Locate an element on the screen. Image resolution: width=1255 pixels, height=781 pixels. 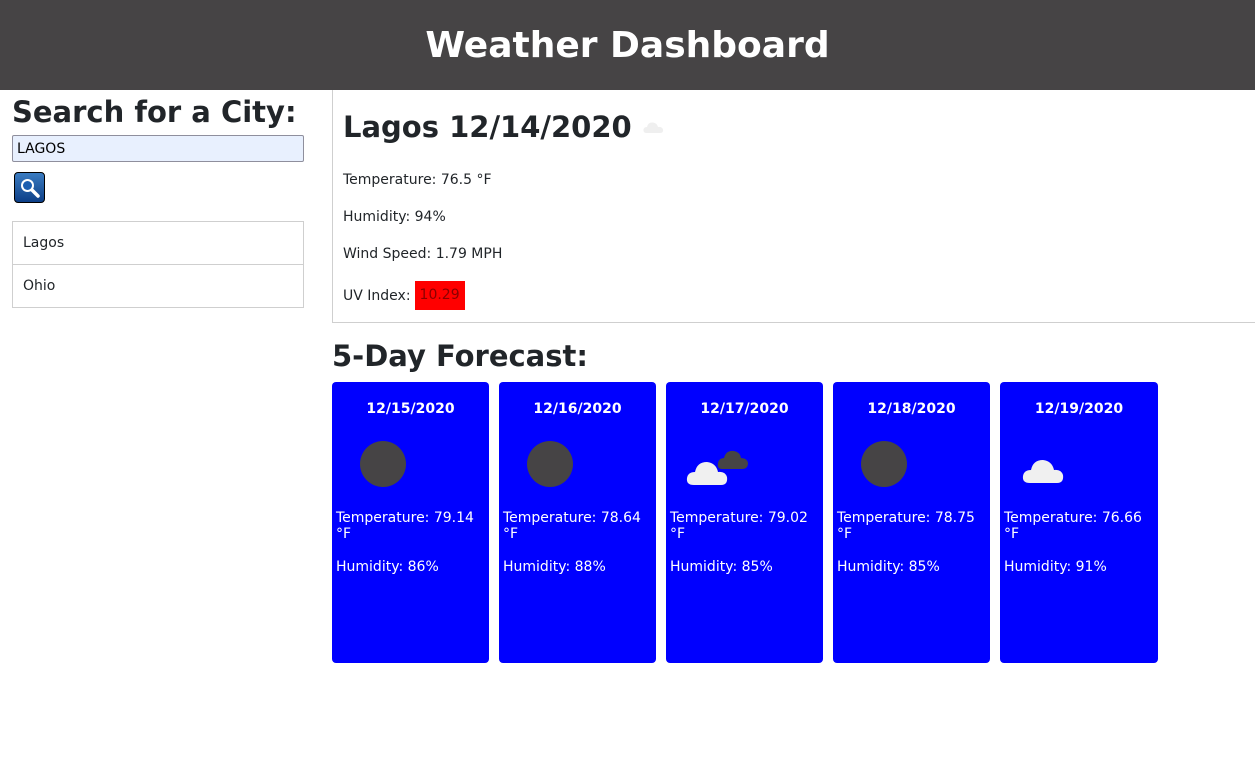
uv-index-badge: 10.29 is located at coordinates (439, 295).